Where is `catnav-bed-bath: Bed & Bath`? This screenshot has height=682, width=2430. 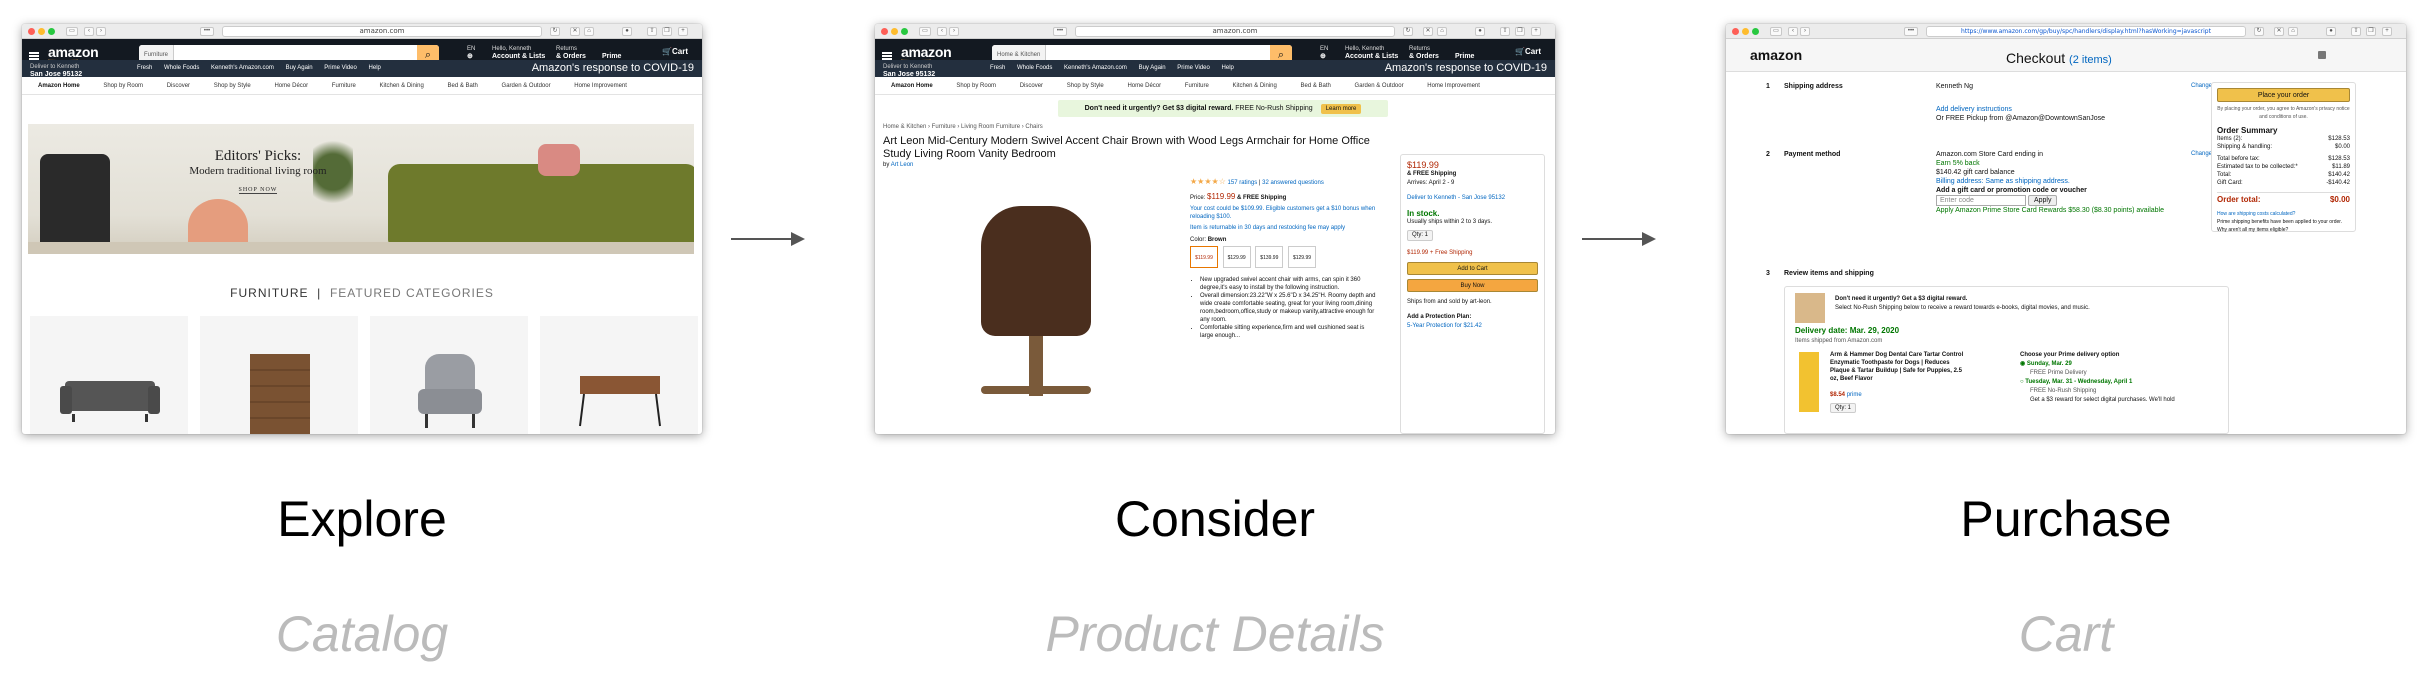 catnav-bed-bath: Bed & Bath is located at coordinates (1316, 86).